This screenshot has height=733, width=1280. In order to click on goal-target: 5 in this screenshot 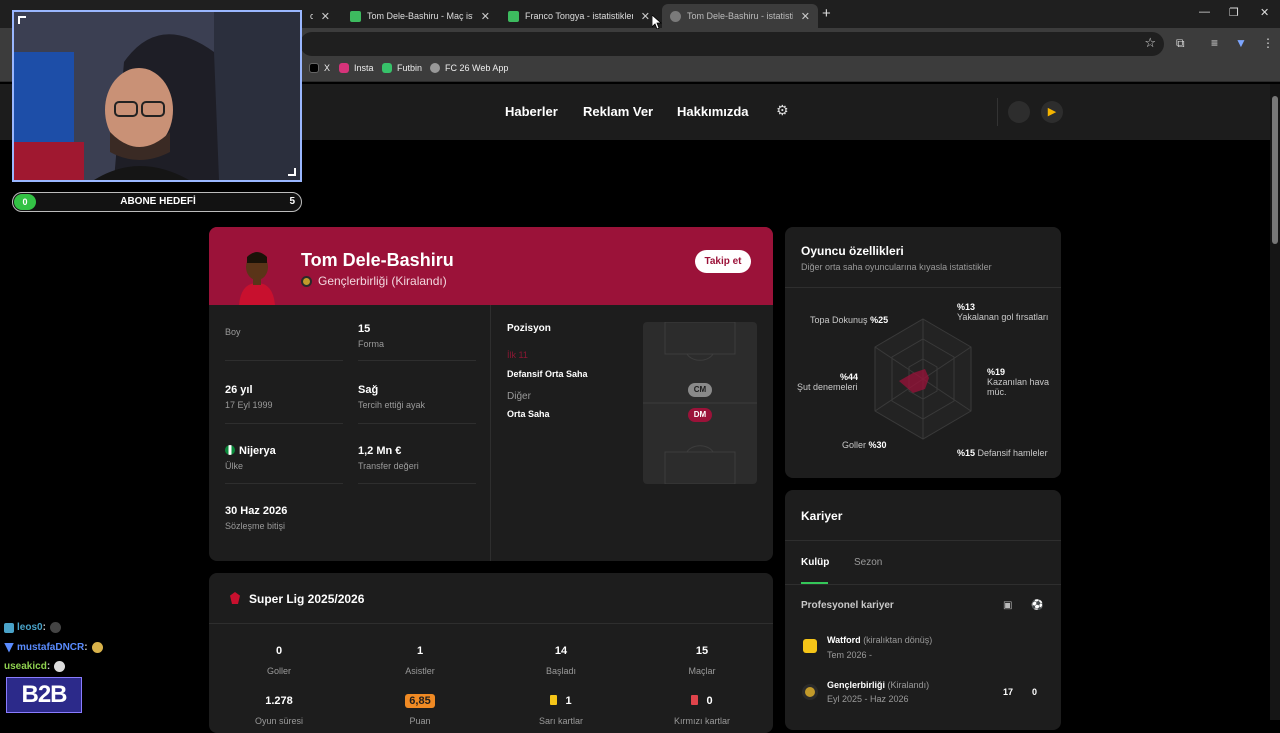, I will do `click(292, 201)`.